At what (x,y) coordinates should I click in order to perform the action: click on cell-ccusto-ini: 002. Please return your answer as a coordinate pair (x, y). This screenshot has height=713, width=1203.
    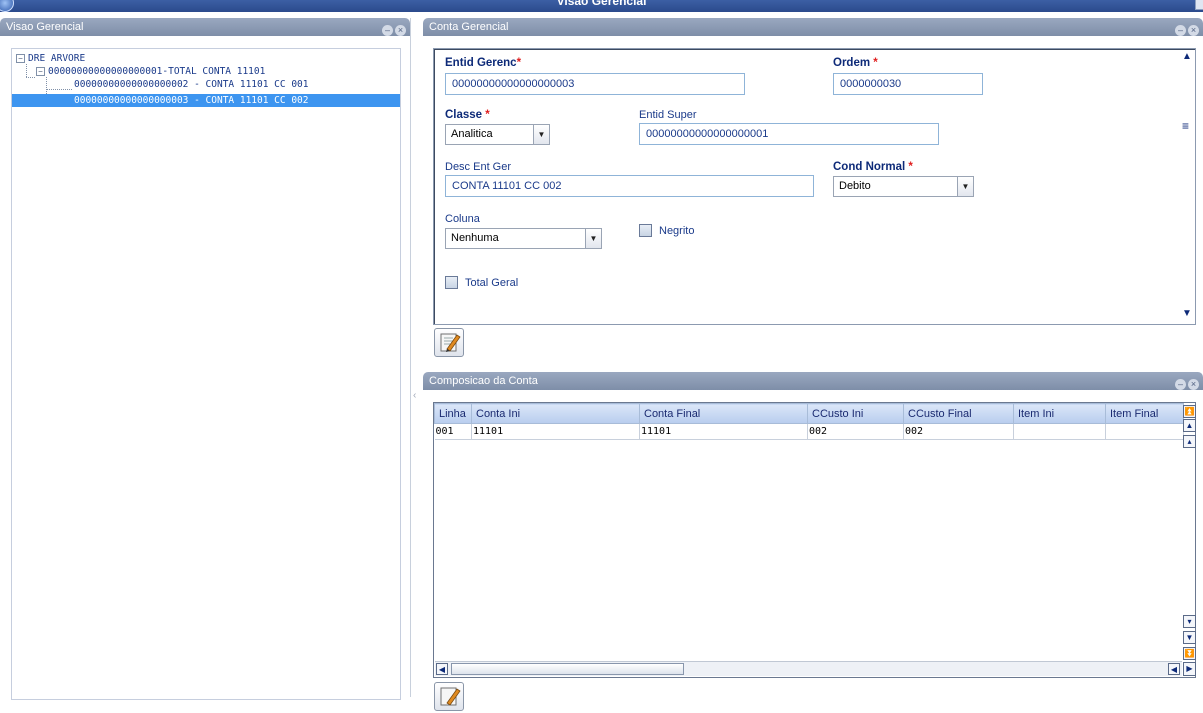
    Looking at the image, I should click on (855, 431).